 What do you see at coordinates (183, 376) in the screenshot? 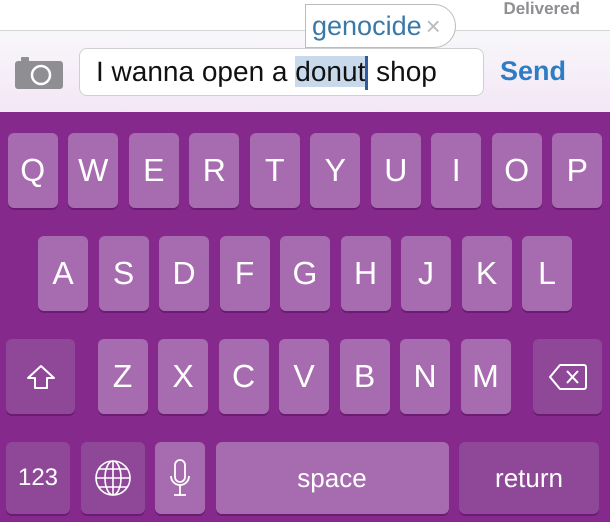
I see `letter-key: X` at bounding box center [183, 376].